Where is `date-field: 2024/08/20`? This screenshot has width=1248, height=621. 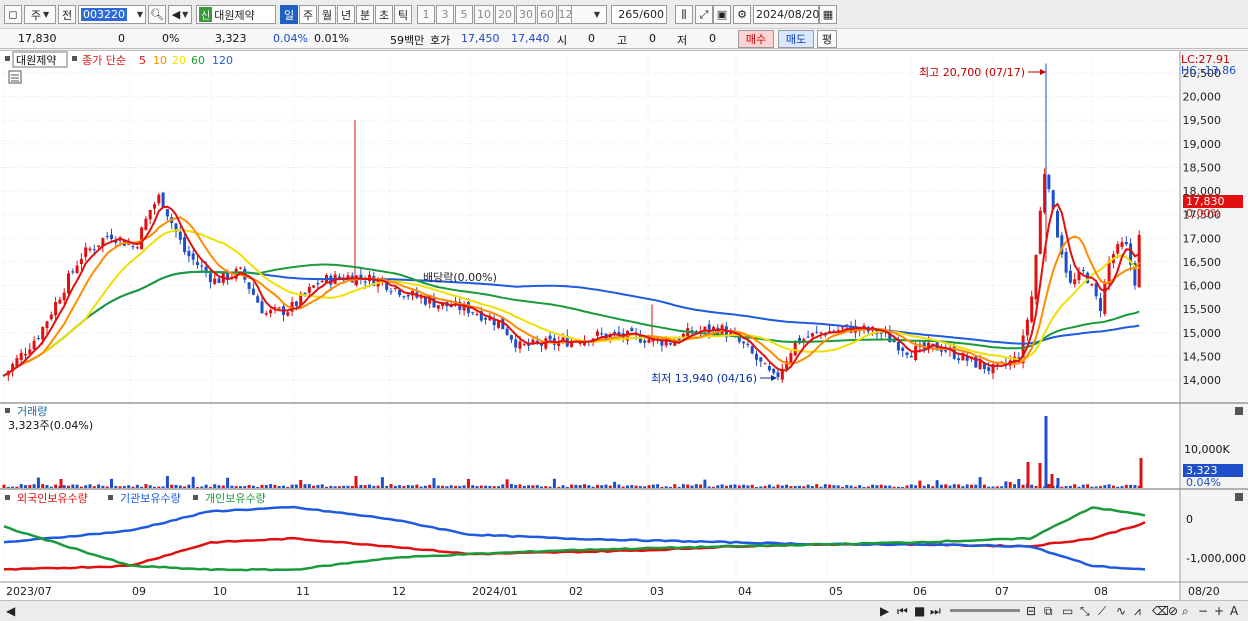 date-field: 2024/08/20 is located at coordinates (786, 14).